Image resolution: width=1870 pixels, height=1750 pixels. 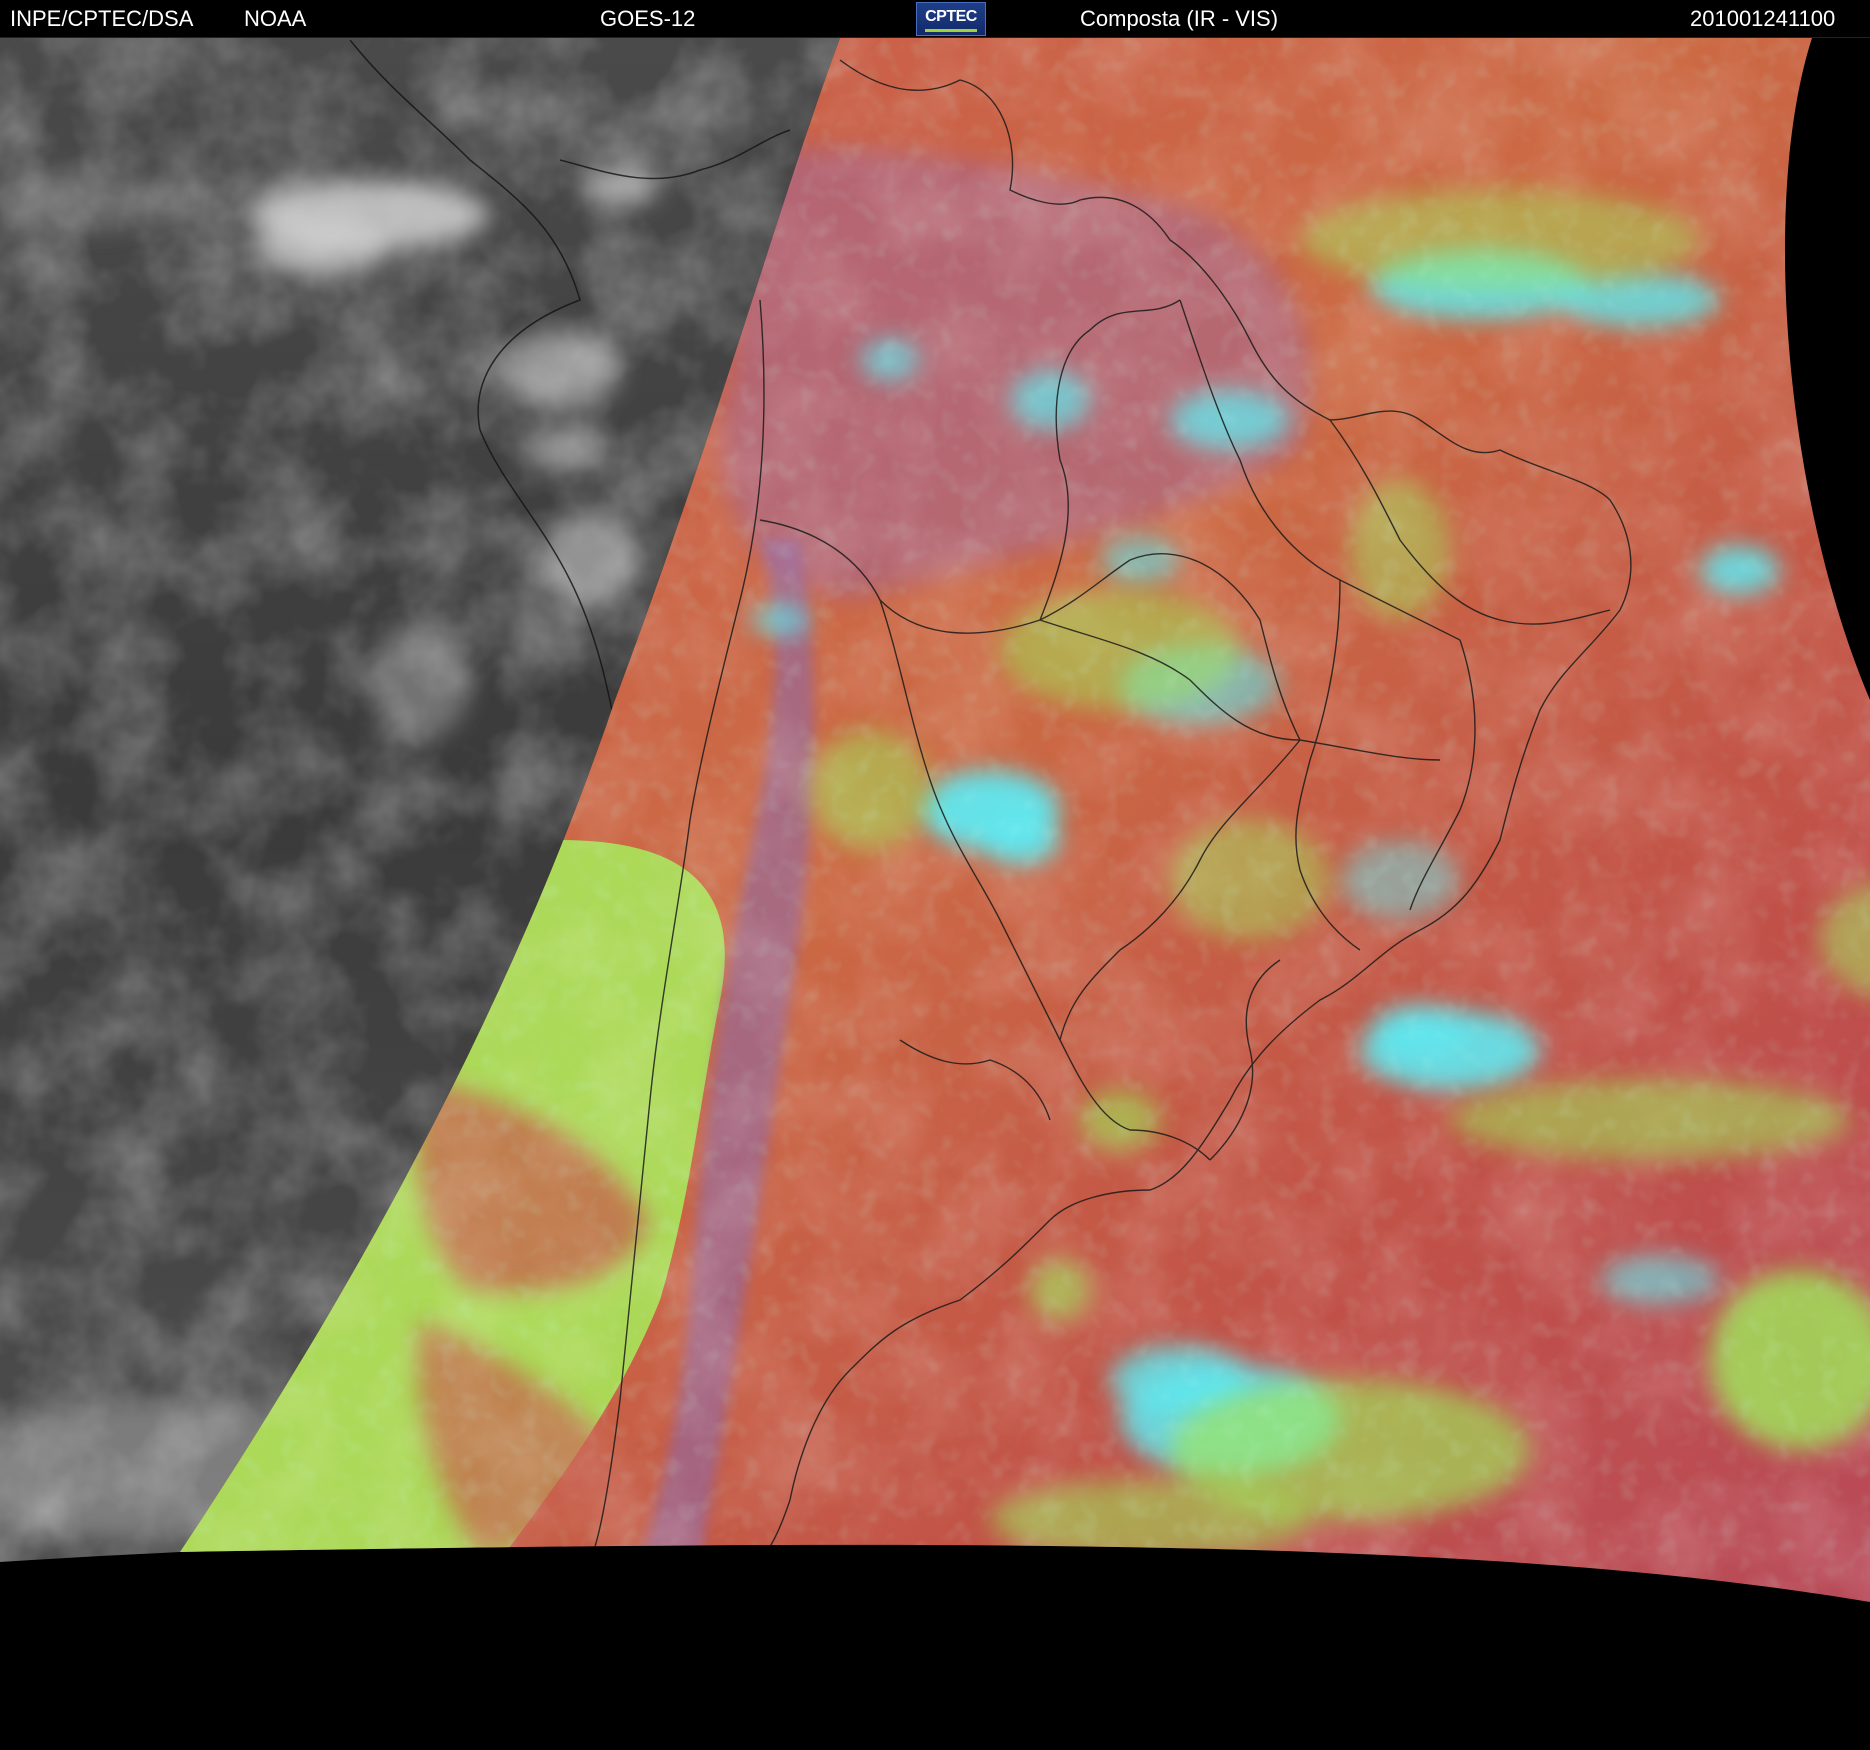 I want to click on source-label: NOAA, so click(x=275, y=18).